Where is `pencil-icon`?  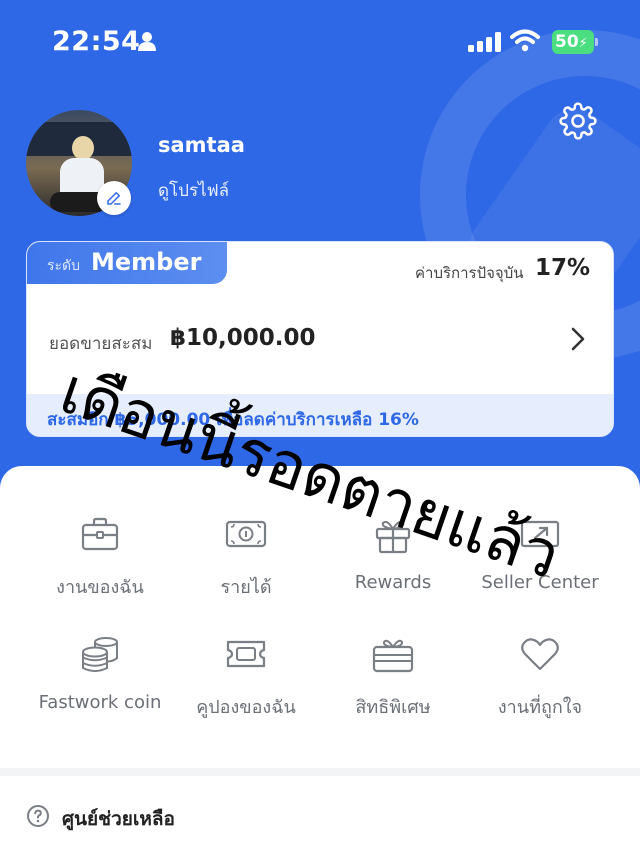 pencil-icon is located at coordinates (114, 198).